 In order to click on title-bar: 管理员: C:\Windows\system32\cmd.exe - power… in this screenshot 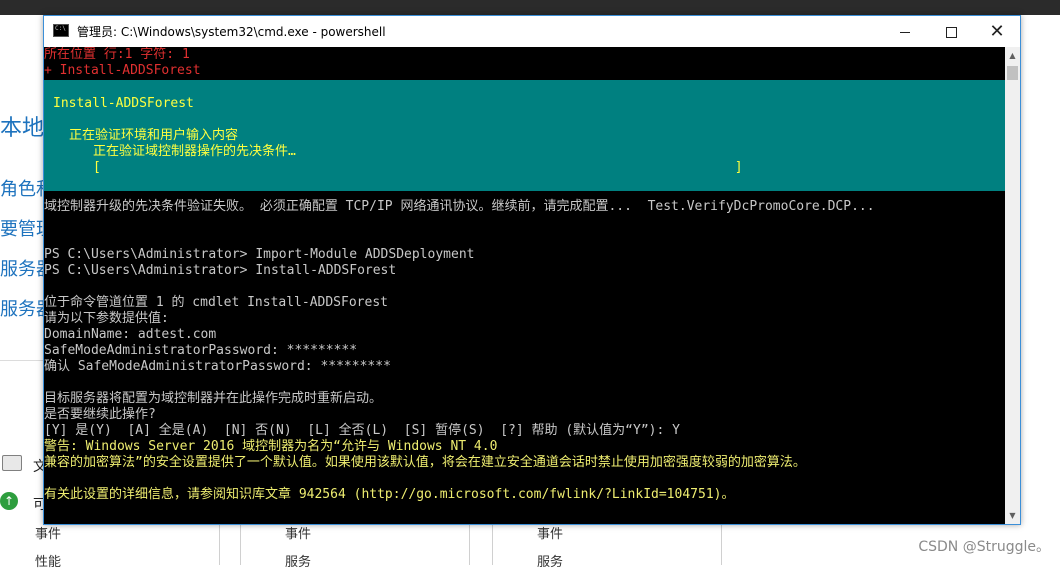, I will do `click(532, 31)`.